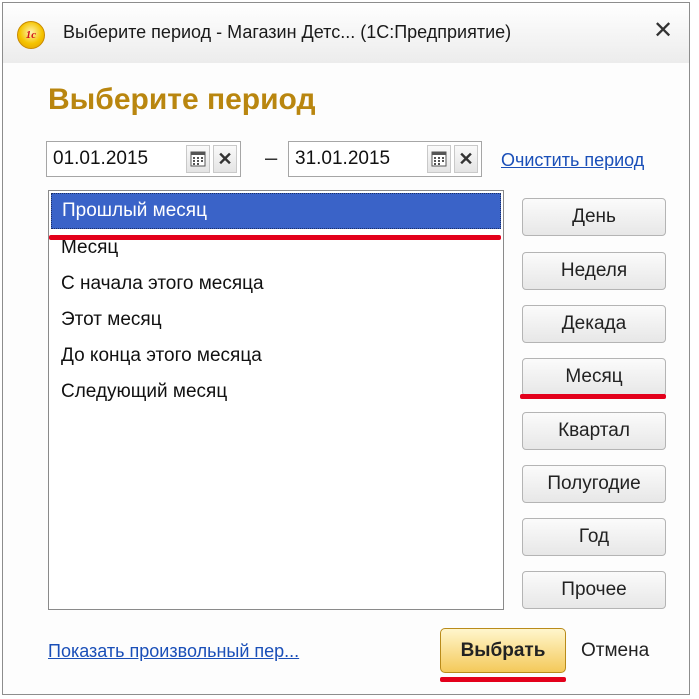 The image size is (699, 699). What do you see at coordinates (31, 35) in the screenshot?
I see `1c-logo-icon: 1c` at bounding box center [31, 35].